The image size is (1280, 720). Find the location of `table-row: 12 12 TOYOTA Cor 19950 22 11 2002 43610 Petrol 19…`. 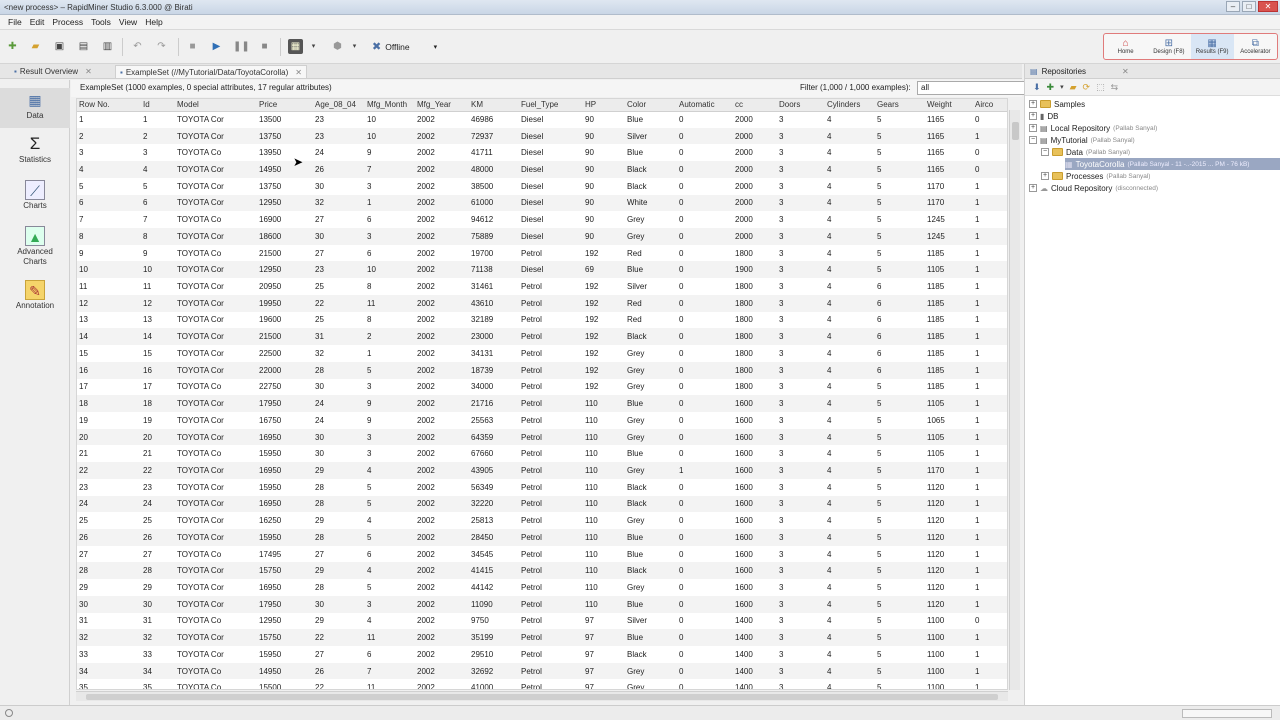

table-row: 12 12 TOYOTA Cor 19950 22 11 2002 43610 Petrol 19… is located at coordinates (542, 303).